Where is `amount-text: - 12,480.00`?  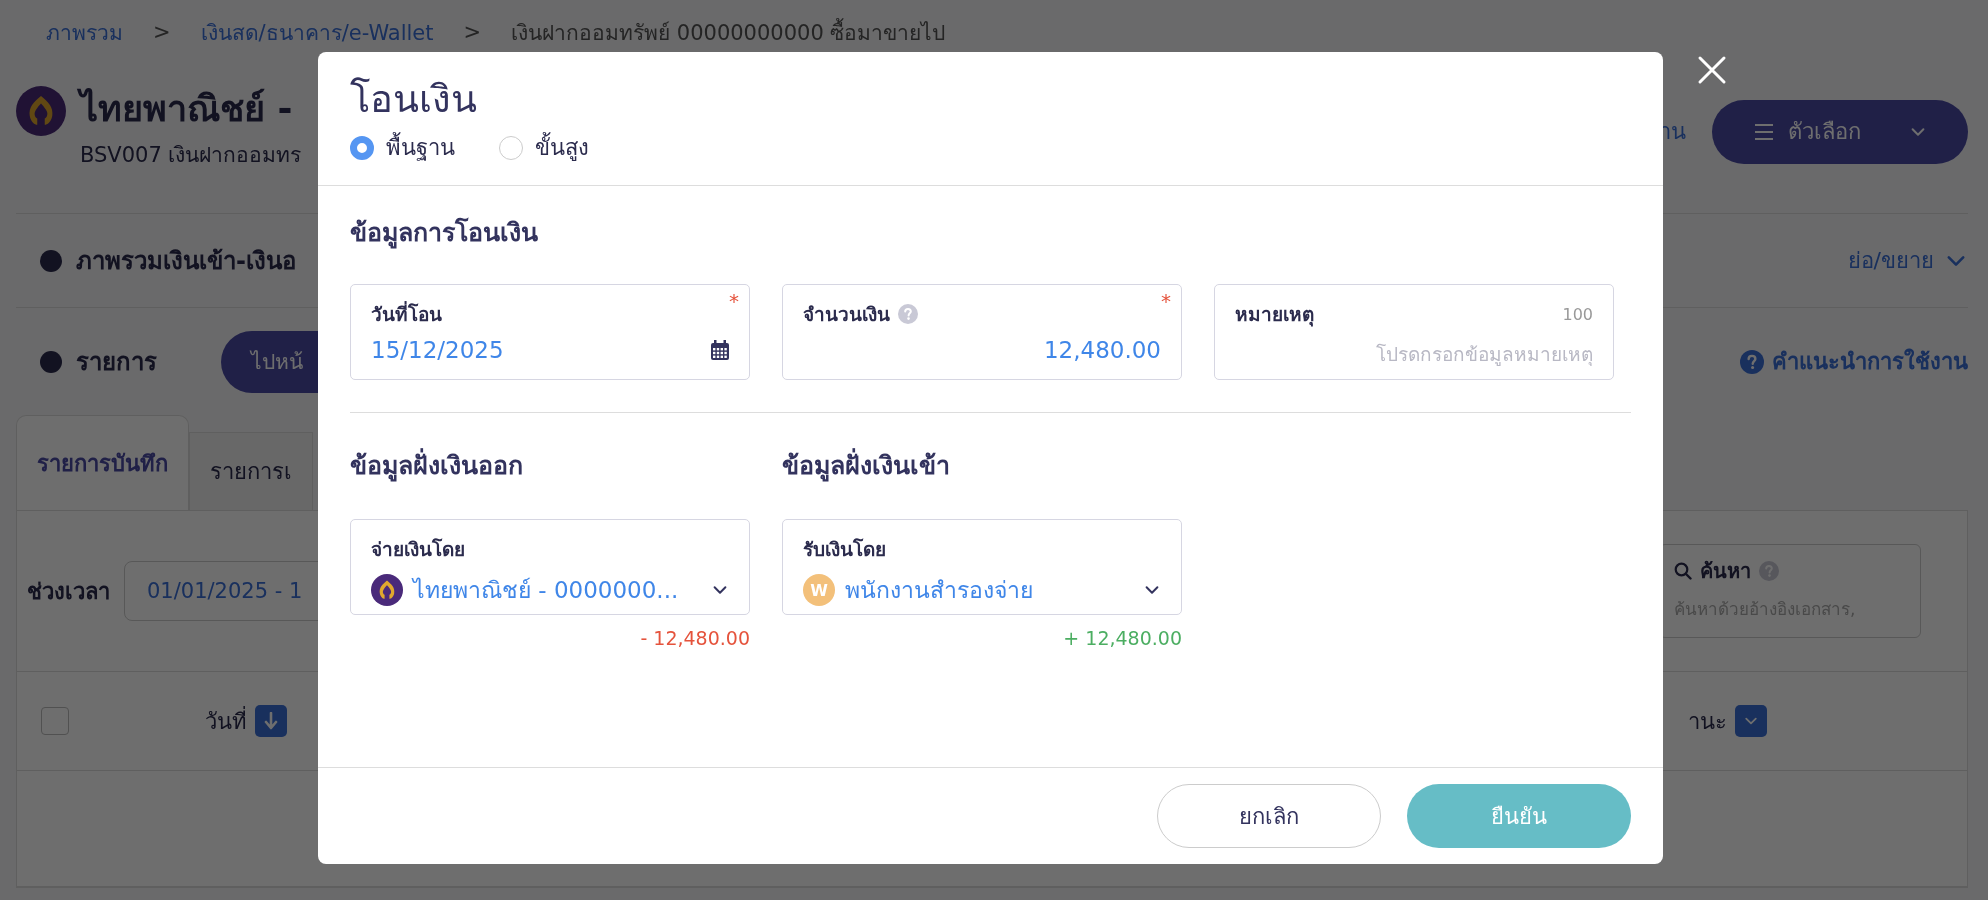 amount-text: - 12,480.00 is located at coordinates (694, 638).